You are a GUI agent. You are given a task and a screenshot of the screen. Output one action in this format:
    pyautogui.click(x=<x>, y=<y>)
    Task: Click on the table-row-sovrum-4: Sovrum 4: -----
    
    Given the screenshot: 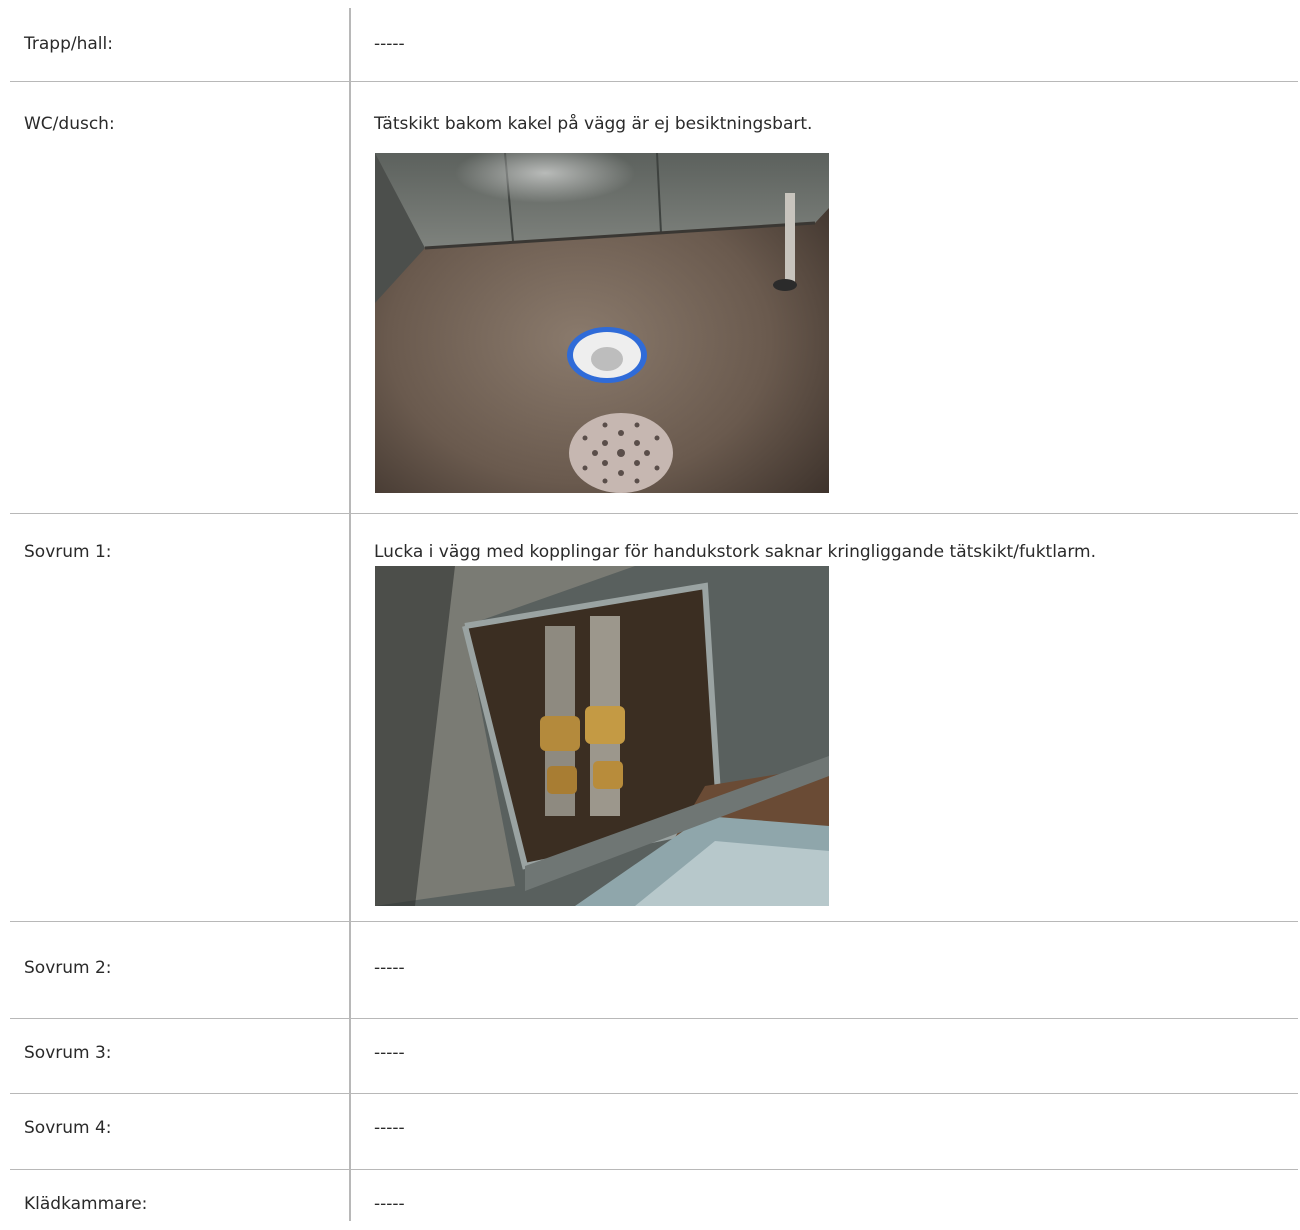 What is the action you would take?
    pyautogui.click(x=654, y=1132)
    